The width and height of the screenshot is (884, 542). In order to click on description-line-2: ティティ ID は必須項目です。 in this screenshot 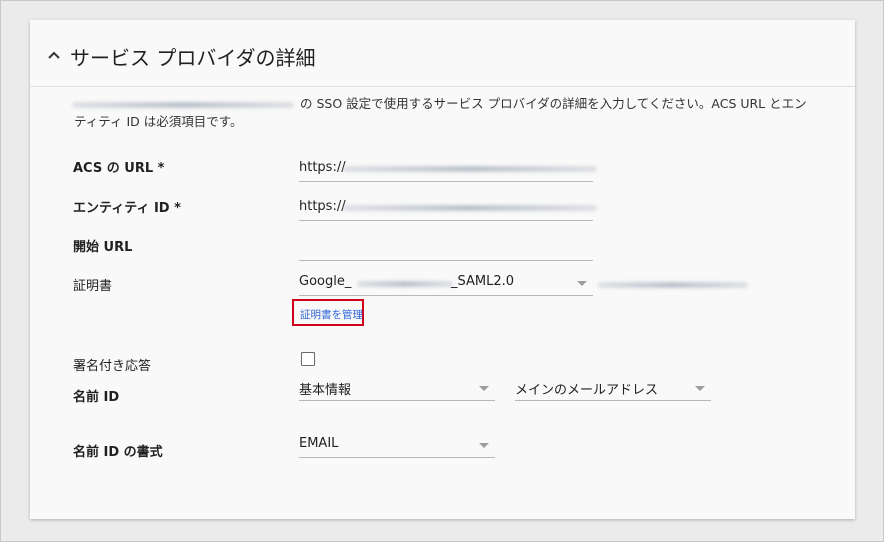, I will do `click(158, 121)`.